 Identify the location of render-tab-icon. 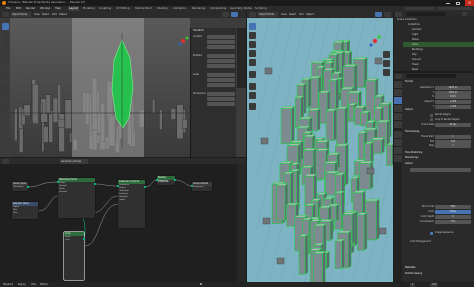
(398, 92).